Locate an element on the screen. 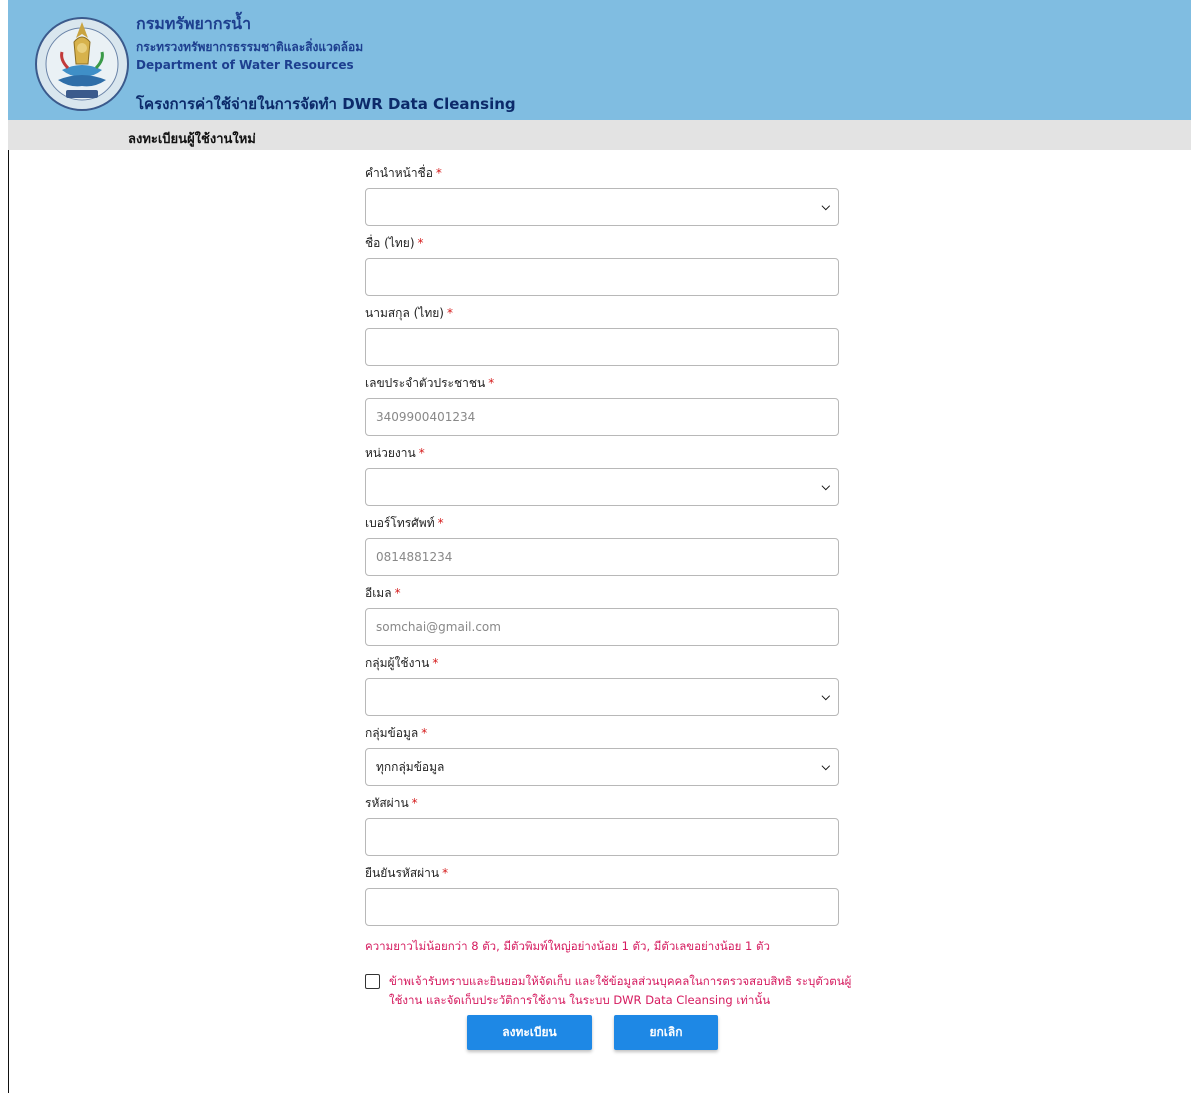 This screenshot has width=1191, height=1093. page-subtitle-bar: ลงทะเบียนผู้ใช้งานใหม่ is located at coordinates (599, 135).